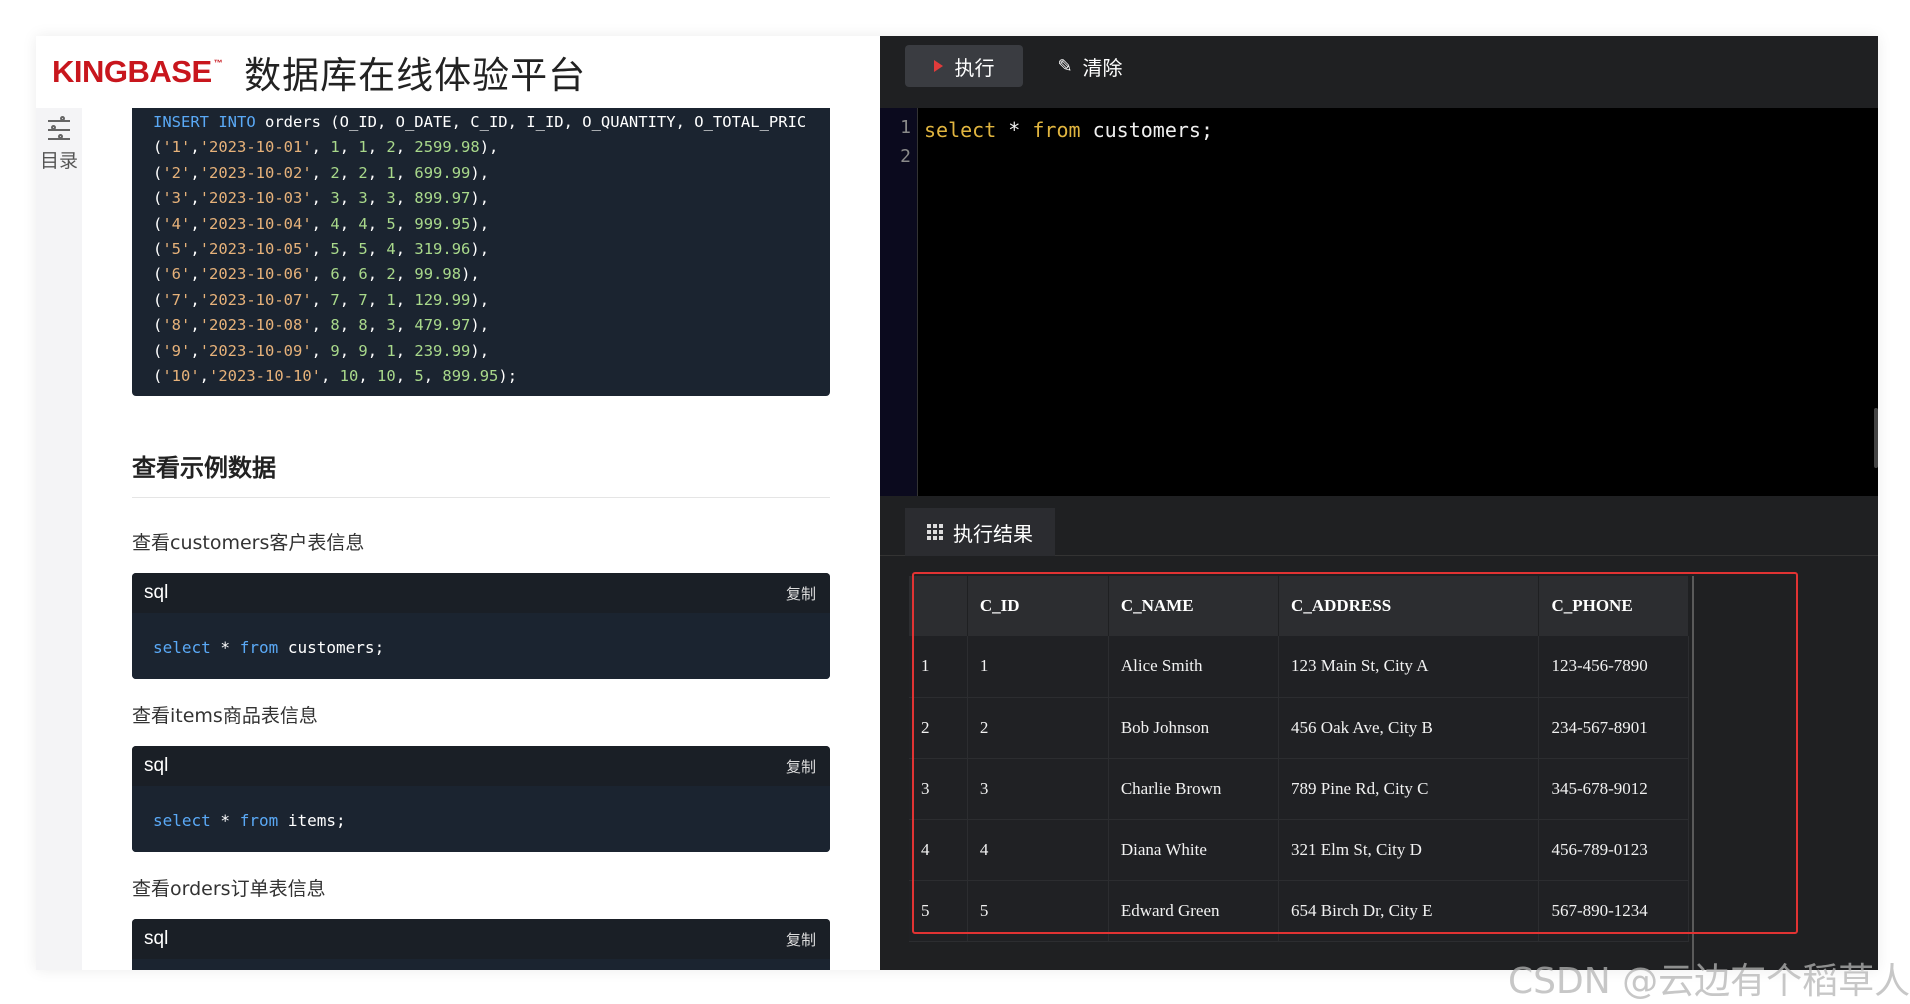  I want to click on code-token: 7, so click(363, 299).